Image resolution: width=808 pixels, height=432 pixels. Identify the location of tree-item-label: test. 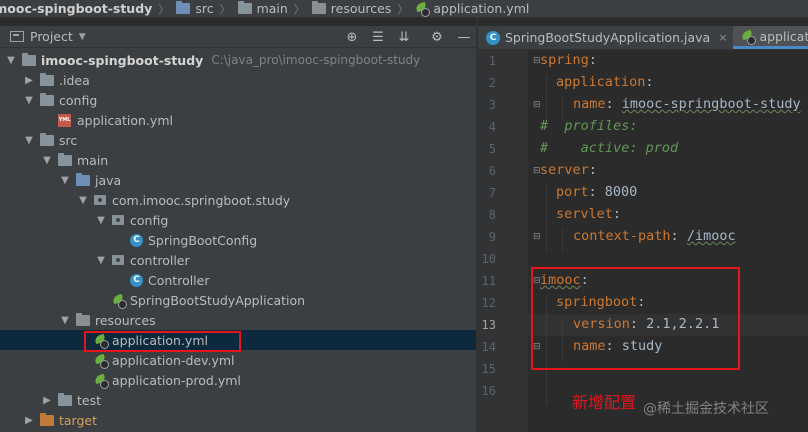
(89, 400).